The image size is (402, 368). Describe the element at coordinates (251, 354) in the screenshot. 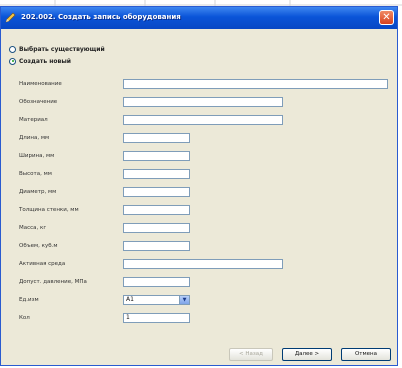

I see `back-button: < Назад` at that location.